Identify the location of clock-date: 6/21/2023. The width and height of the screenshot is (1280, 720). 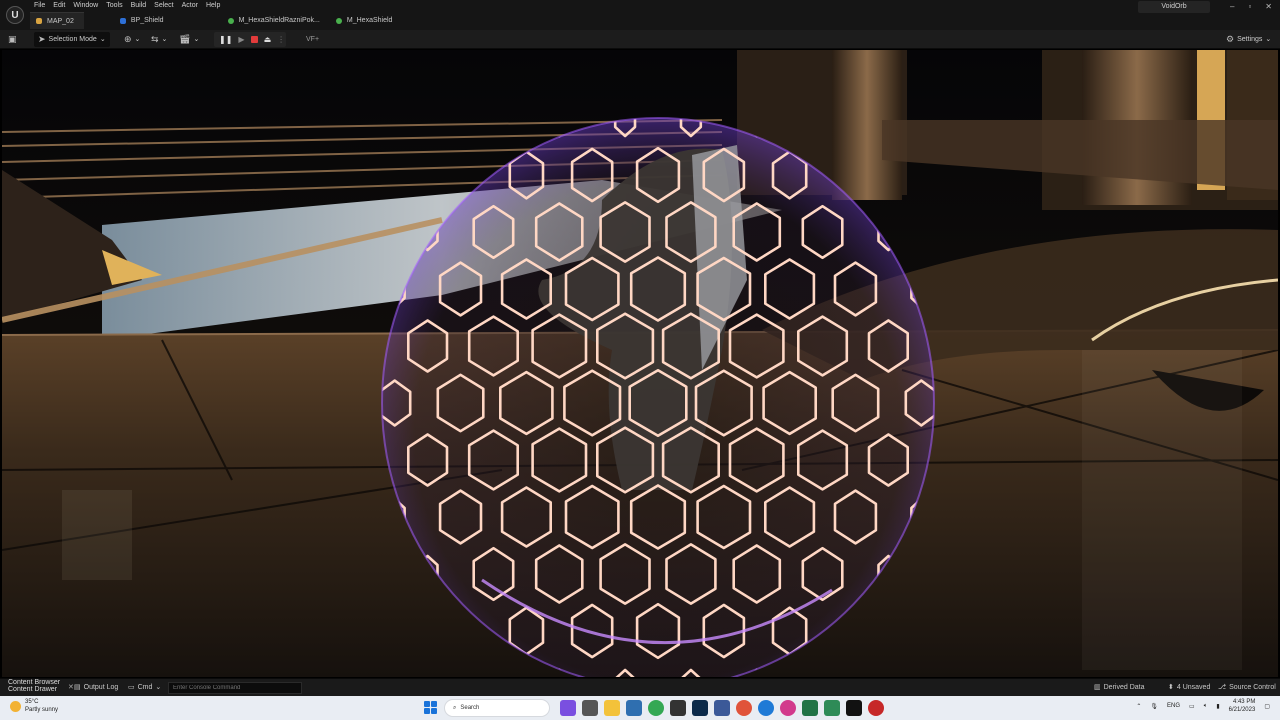
(1242, 710).